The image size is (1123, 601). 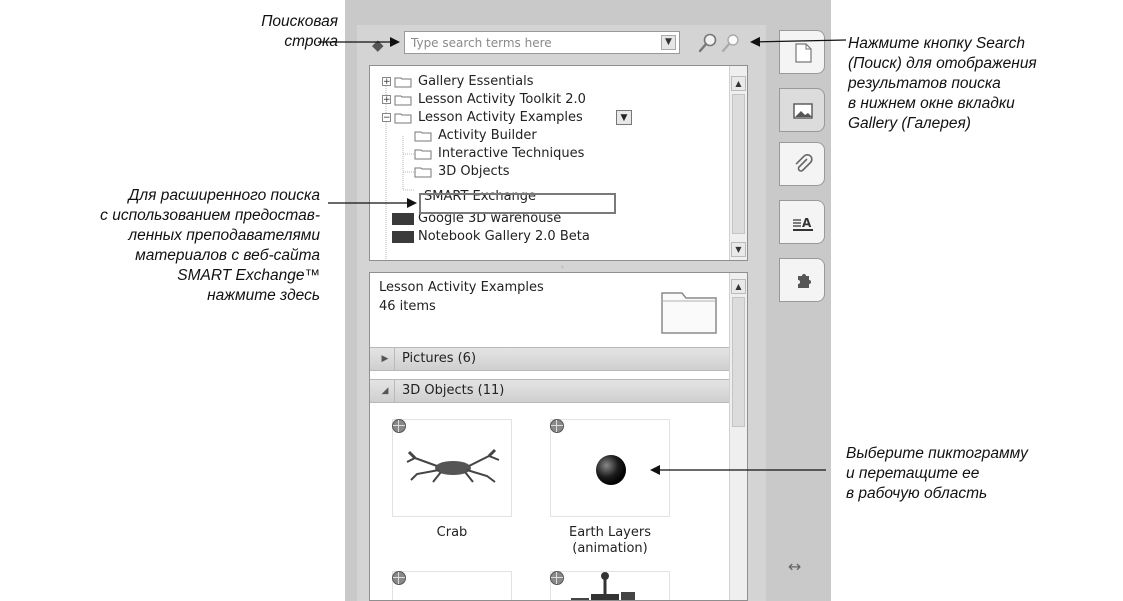 What do you see at coordinates (624, 117) in the screenshot?
I see `folder-menu-dropdown-icon: ▼` at bounding box center [624, 117].